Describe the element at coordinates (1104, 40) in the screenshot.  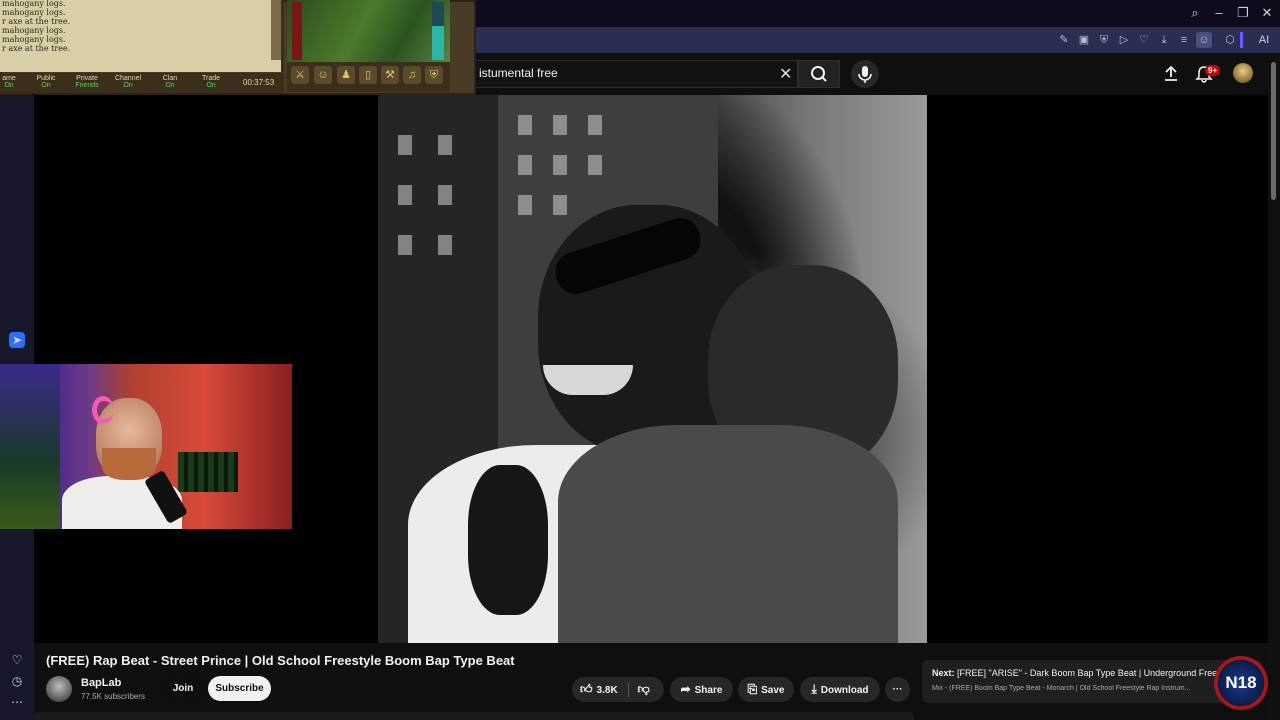
I see `shield-icon: ⛨` at that location.